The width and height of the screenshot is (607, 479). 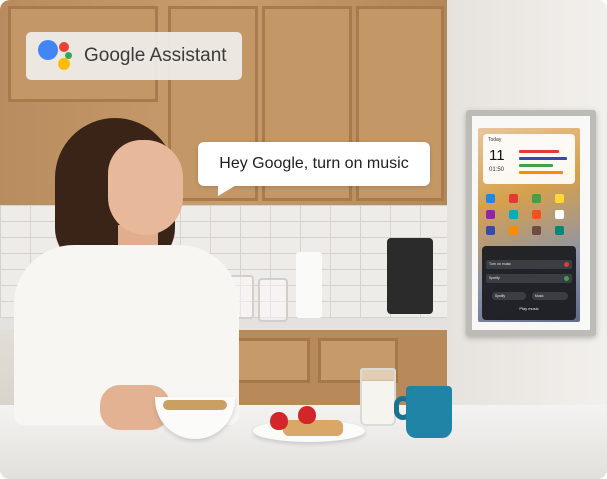 I want to click on google-assistant-badge: Google Assistant, so click(x=134, y=56).